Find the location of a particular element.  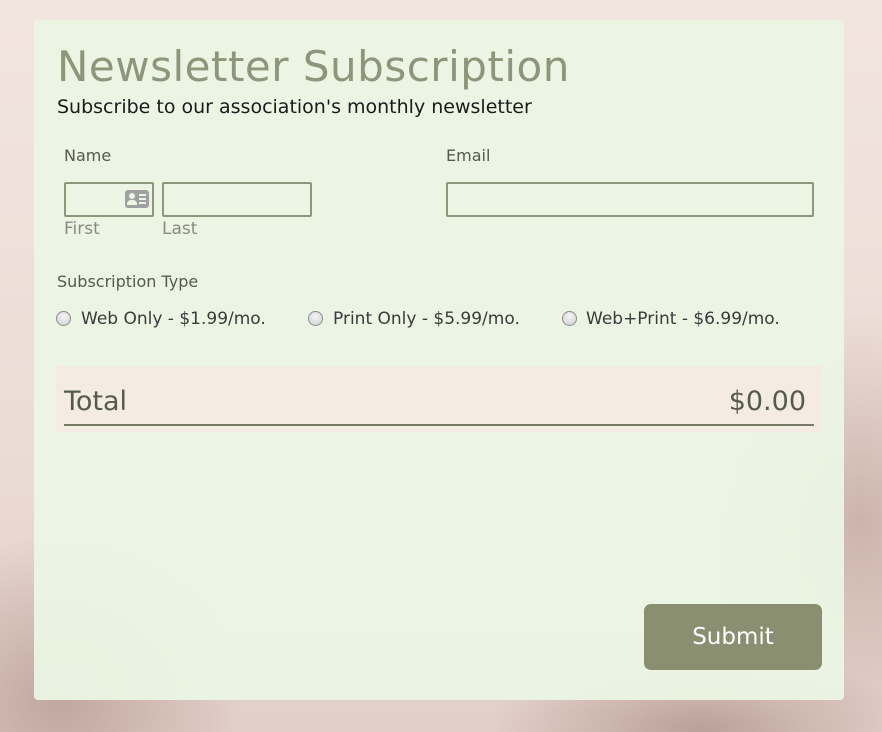

radio-print-only-label: Print Only - $5.99/mo. is located at coordinates (426, 319).